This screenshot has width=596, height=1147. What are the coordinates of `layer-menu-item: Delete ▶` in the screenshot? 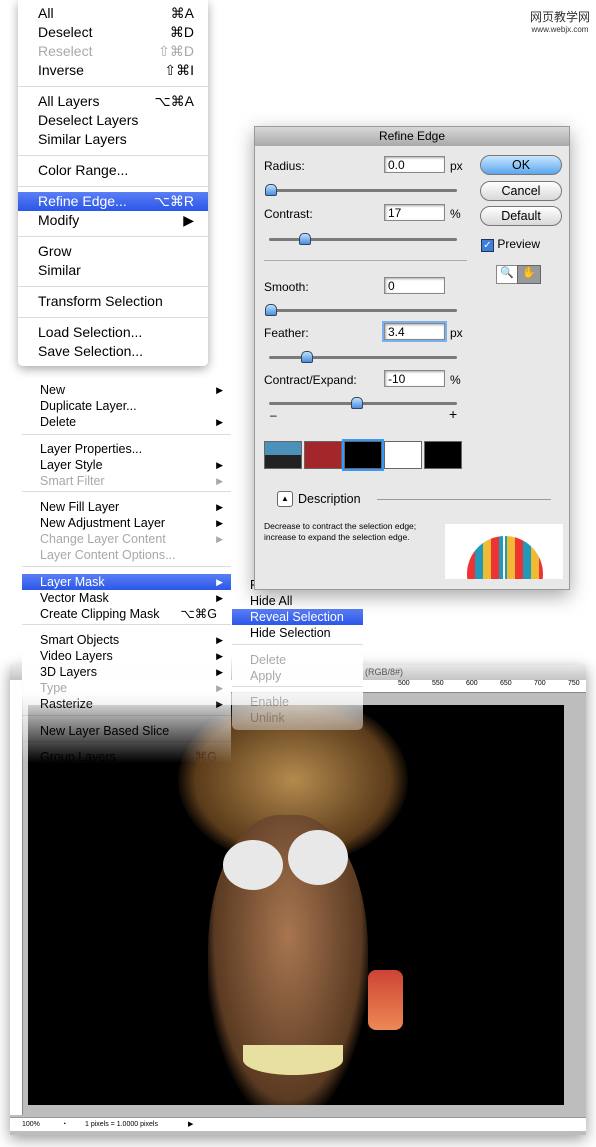 It's located at (126, 422).